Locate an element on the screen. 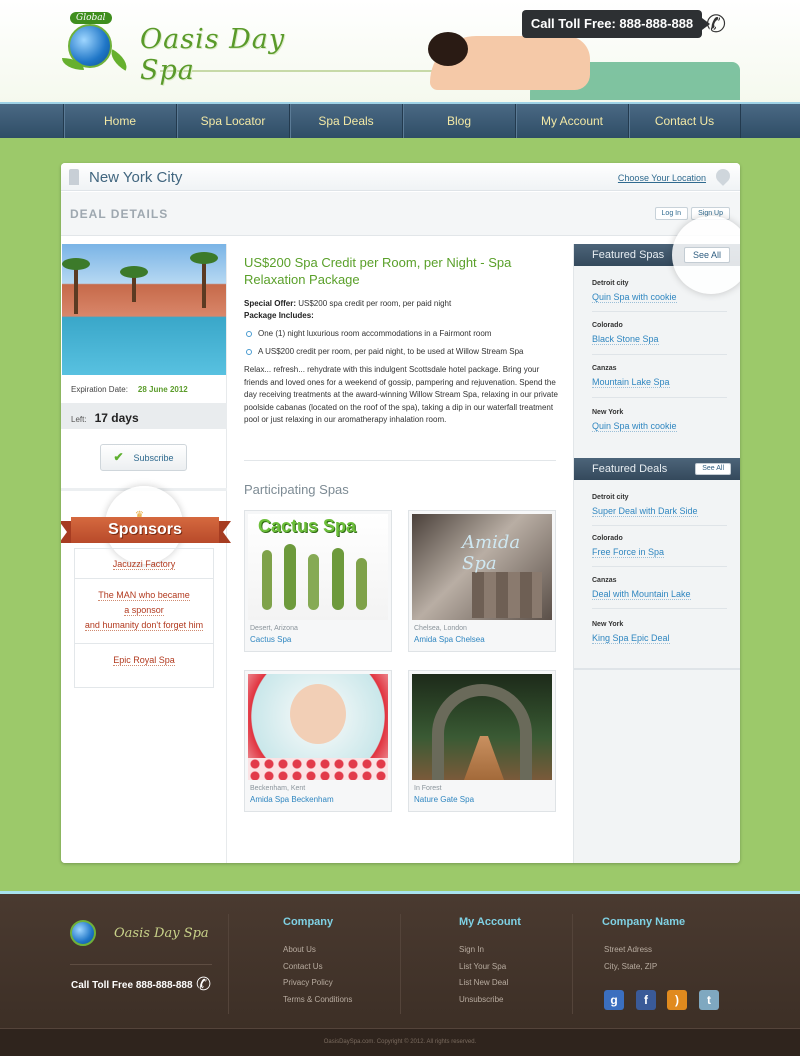  see-all-deals-button: See All is located at coordinates (713, 469).